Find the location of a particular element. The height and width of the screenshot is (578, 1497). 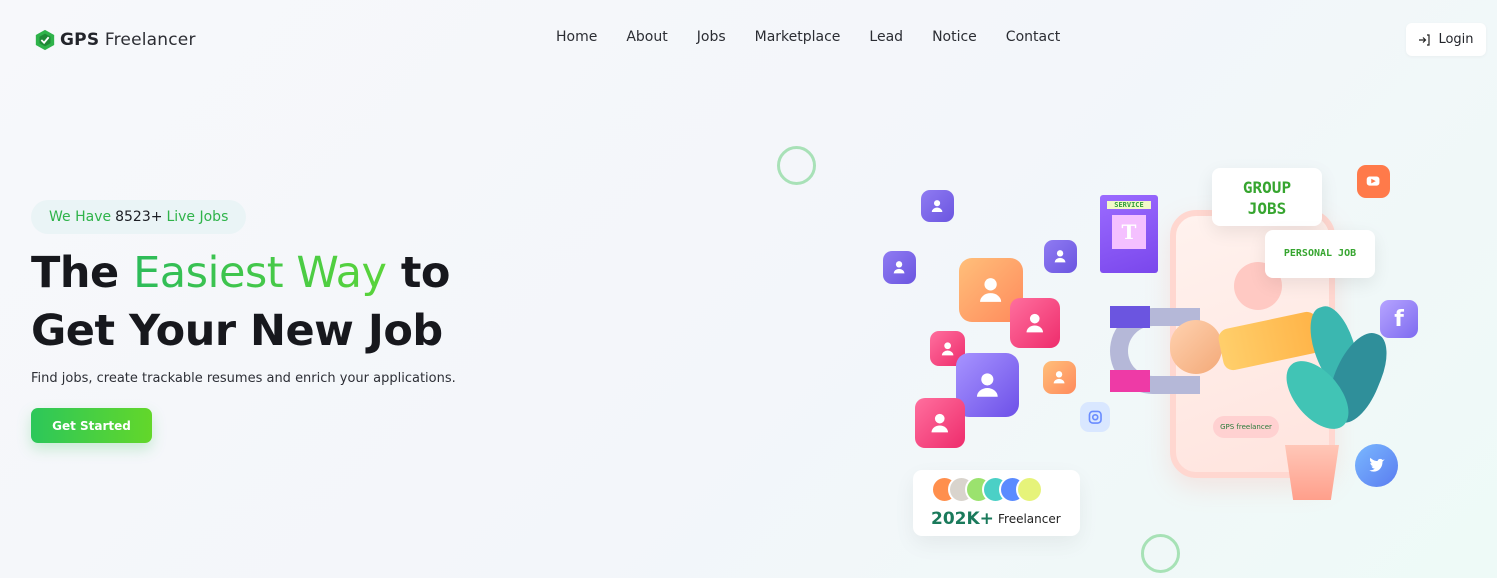

freelancer-count: 202K+ is located at coordinates (962, 519).